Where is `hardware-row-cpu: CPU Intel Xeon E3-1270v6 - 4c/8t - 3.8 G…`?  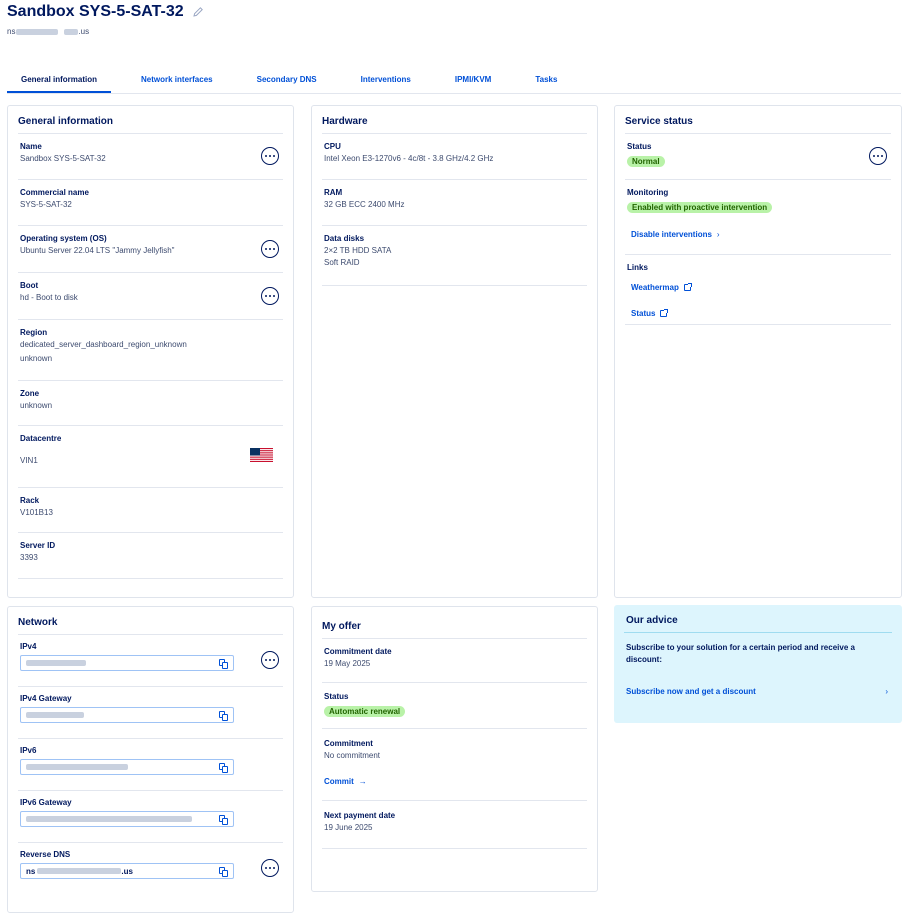 hardware-row-cpu: CPU Intel Xeon E3-1270v6 - 4c/8t - 3.8 G… is located at coordinates (454, 157).